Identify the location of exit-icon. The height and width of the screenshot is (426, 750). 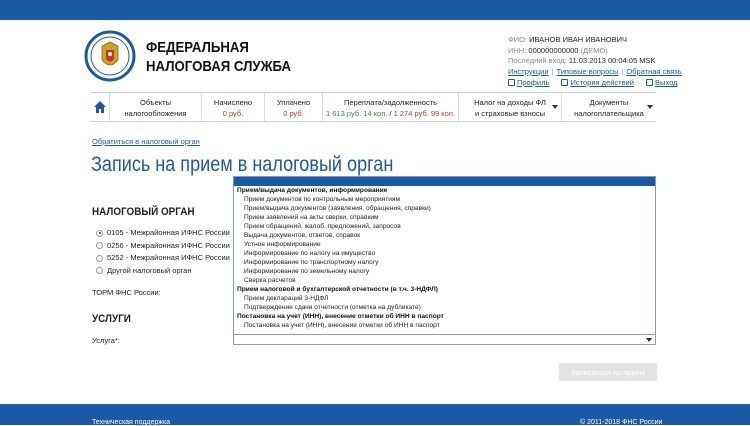
(650, 82).